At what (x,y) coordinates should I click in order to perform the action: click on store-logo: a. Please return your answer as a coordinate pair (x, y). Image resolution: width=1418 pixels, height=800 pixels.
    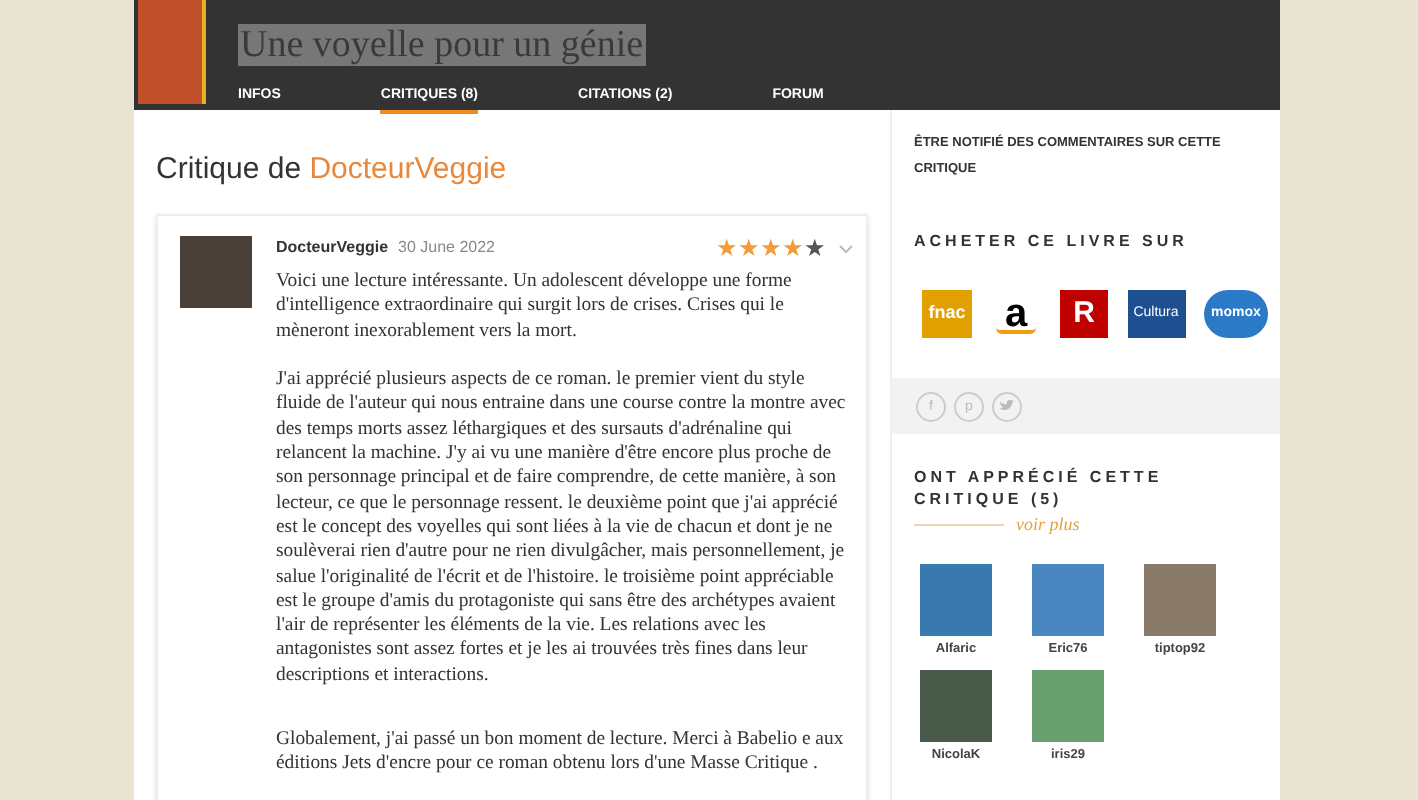
    Looking at the image, I should click on (1016, 314).